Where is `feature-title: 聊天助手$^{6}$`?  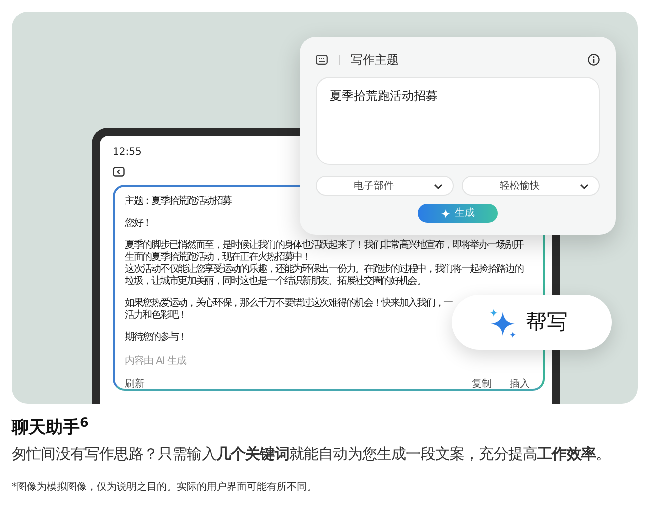 feature-title: 聊天助手$^{6}$ is located at coordinates (51, 428).